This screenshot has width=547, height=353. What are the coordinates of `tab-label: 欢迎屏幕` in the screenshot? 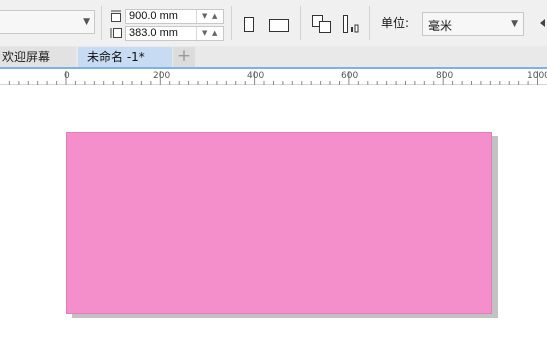 It's located at (26, 57).